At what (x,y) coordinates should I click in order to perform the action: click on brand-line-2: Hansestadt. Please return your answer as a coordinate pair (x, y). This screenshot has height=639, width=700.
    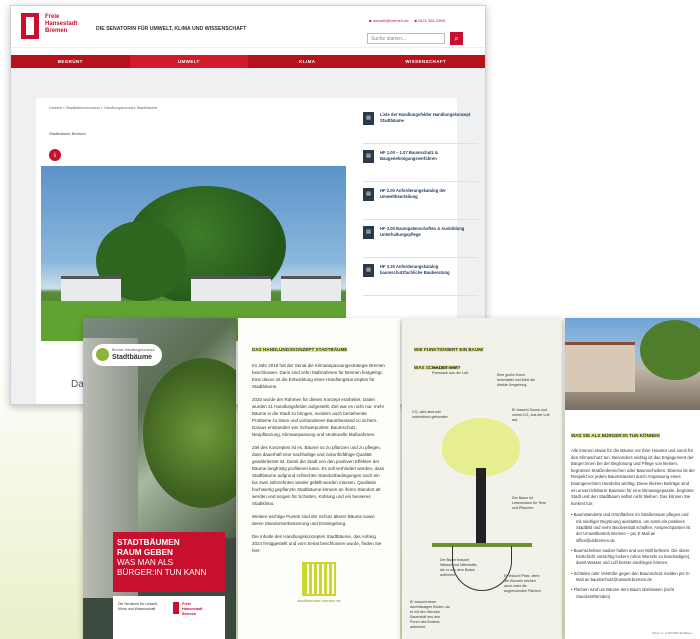
    Looking at the image, I should click on (61, 24).